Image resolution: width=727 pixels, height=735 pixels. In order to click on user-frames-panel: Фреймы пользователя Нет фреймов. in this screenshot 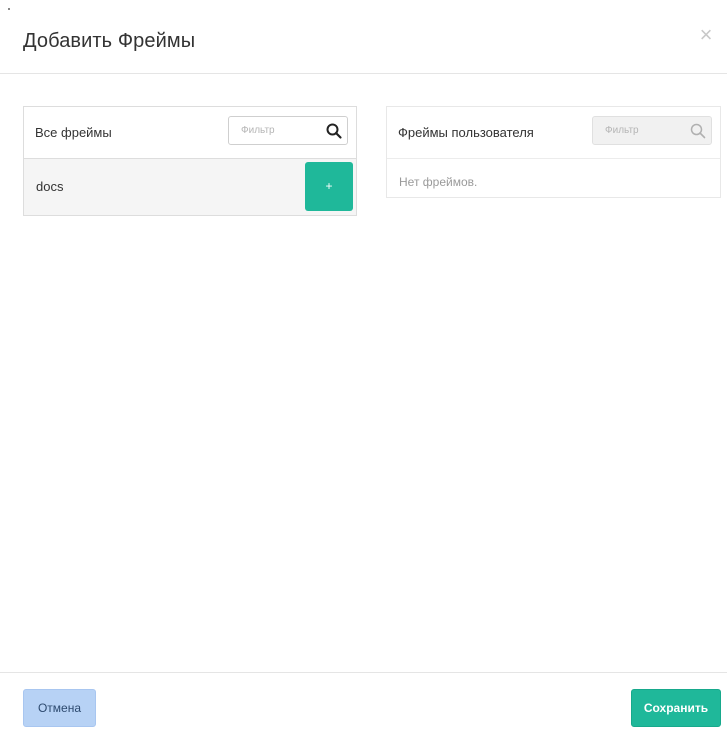, I will do `click(553, 152)`.